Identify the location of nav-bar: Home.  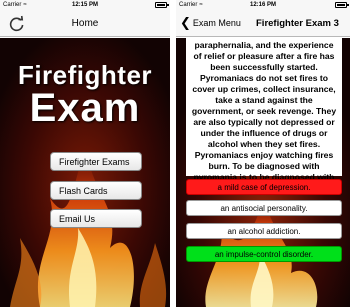
(85, 23).